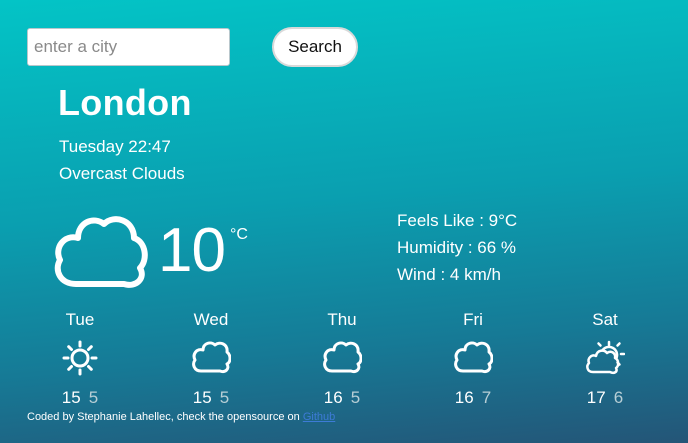  Describe the element at coordinates (486, 397) in the screenshot. I see `forecast-min: 7` at that location.